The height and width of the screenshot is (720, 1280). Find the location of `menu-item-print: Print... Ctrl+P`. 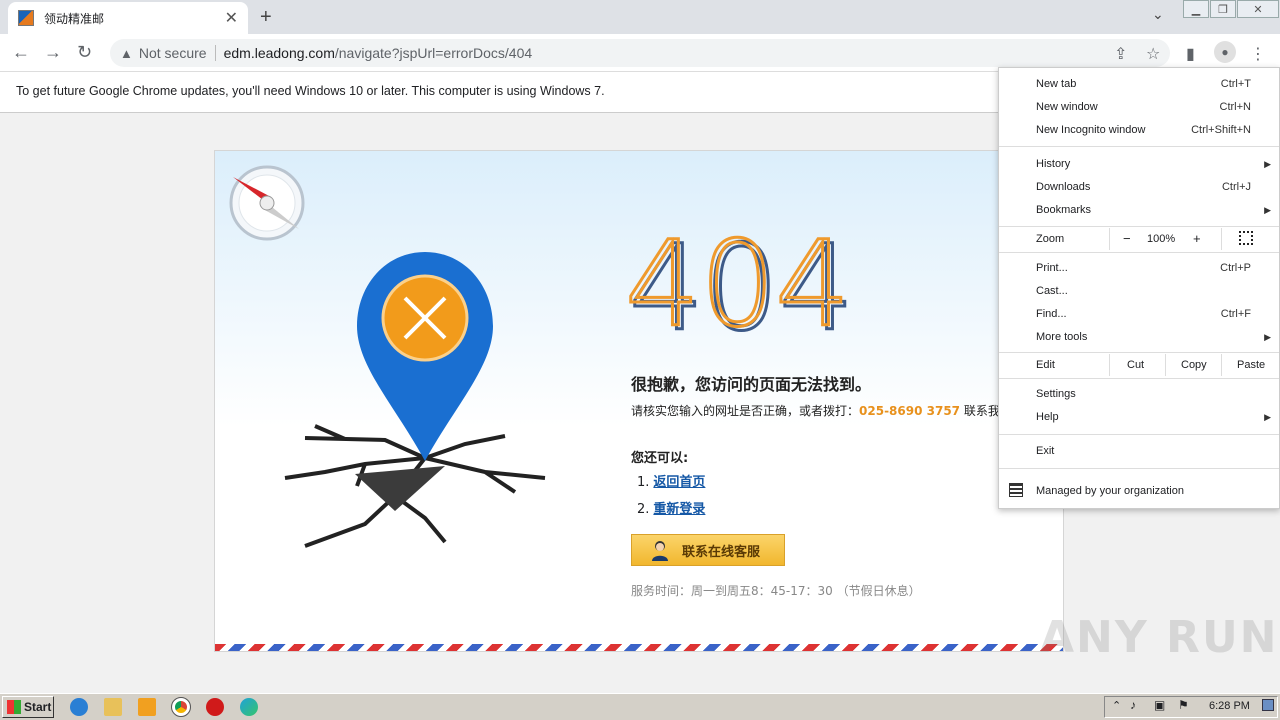

menu-item-print: Print... Ctrl+P is located at coordinates (1139, 268).